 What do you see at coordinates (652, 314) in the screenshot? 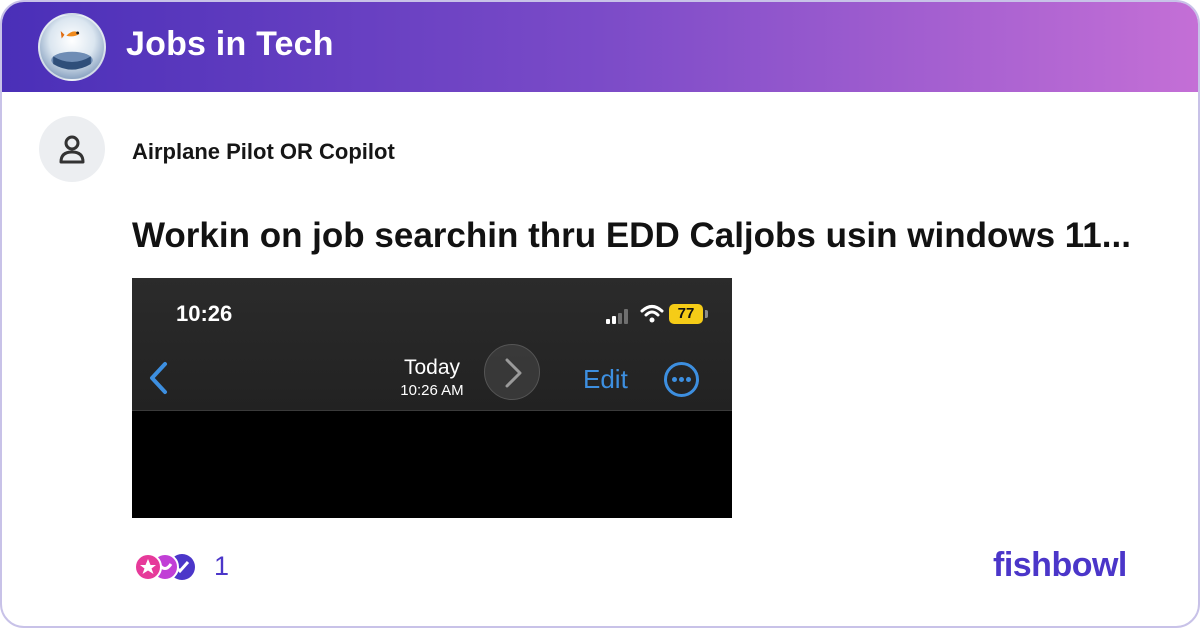
I see `wifi-icon` at bounding box center [652, 314].